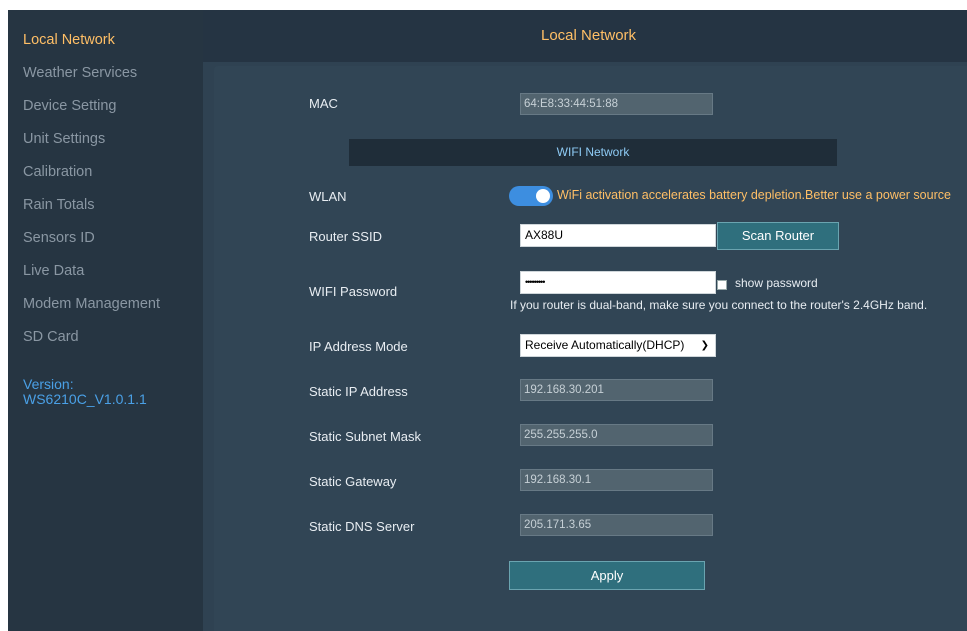  Describe the element at coordinates (80, 73) in the screenshot. I see `sidebar-item-weather-services: Weather Services` at that location.